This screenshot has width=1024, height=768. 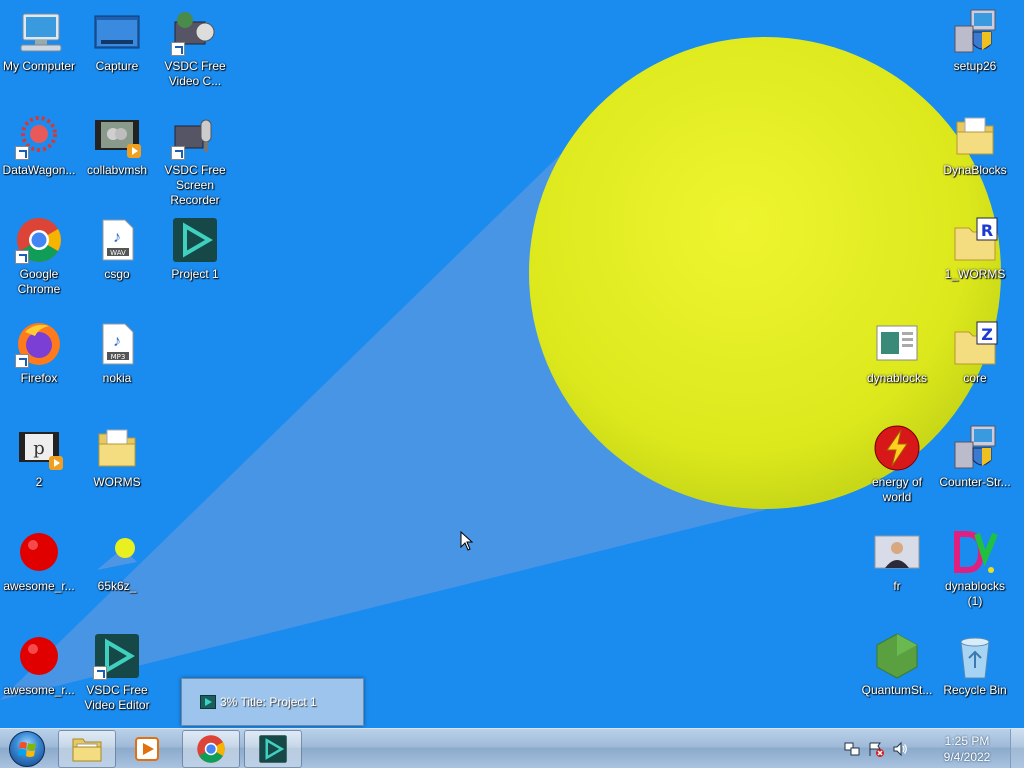 I want to click on action-center-flag-icon, so click(x=876, y=749).